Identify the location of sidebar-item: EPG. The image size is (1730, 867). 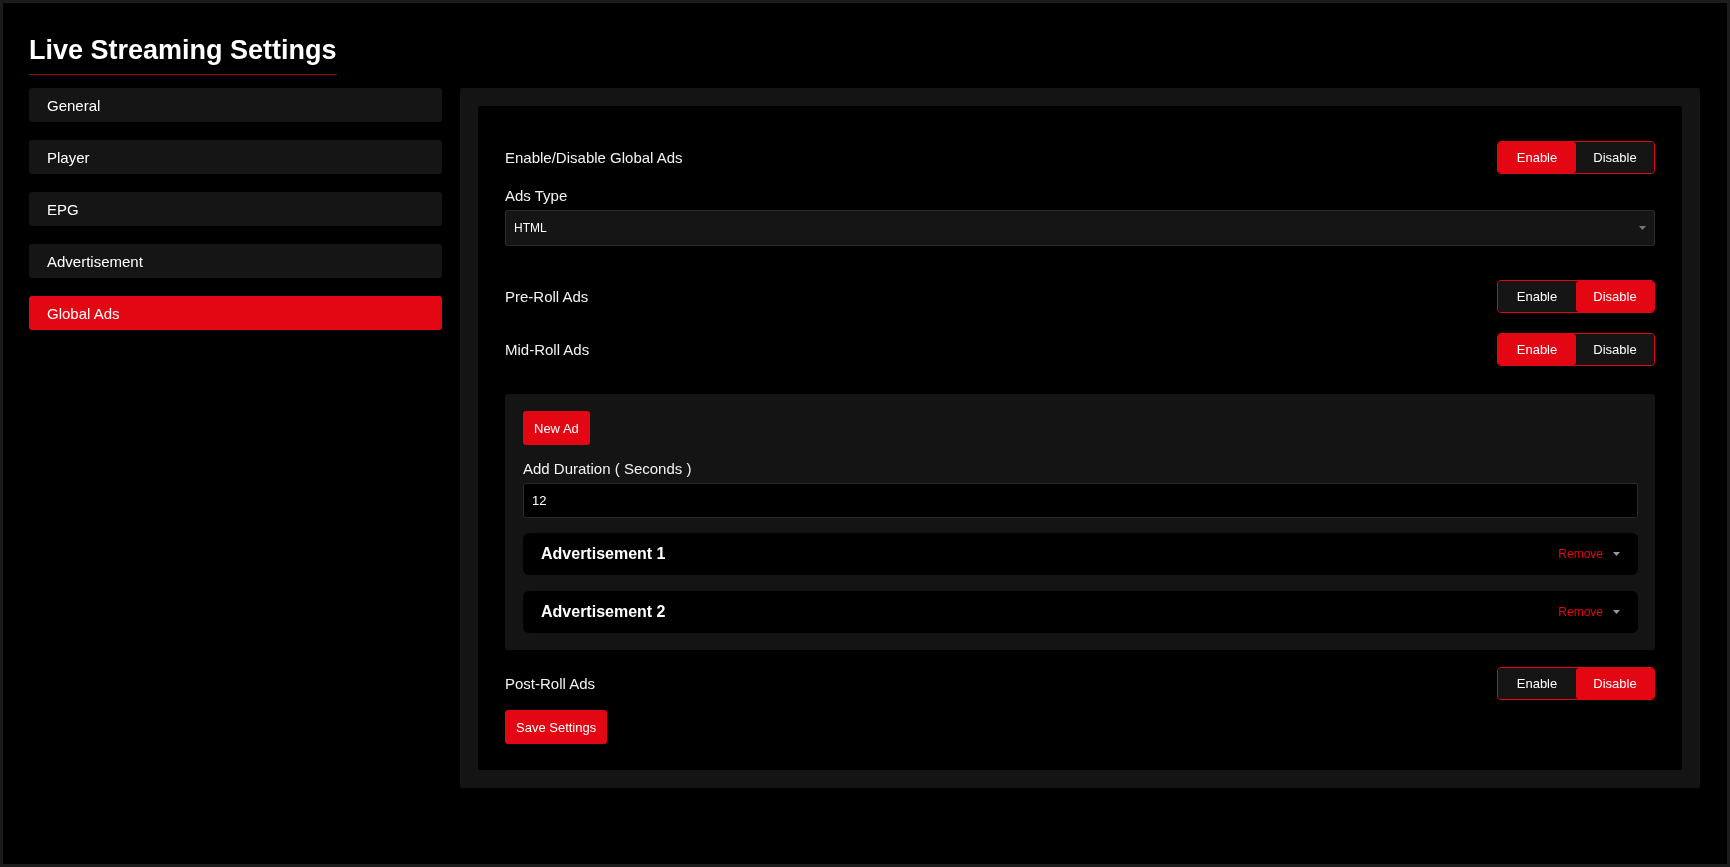
(235, 209).